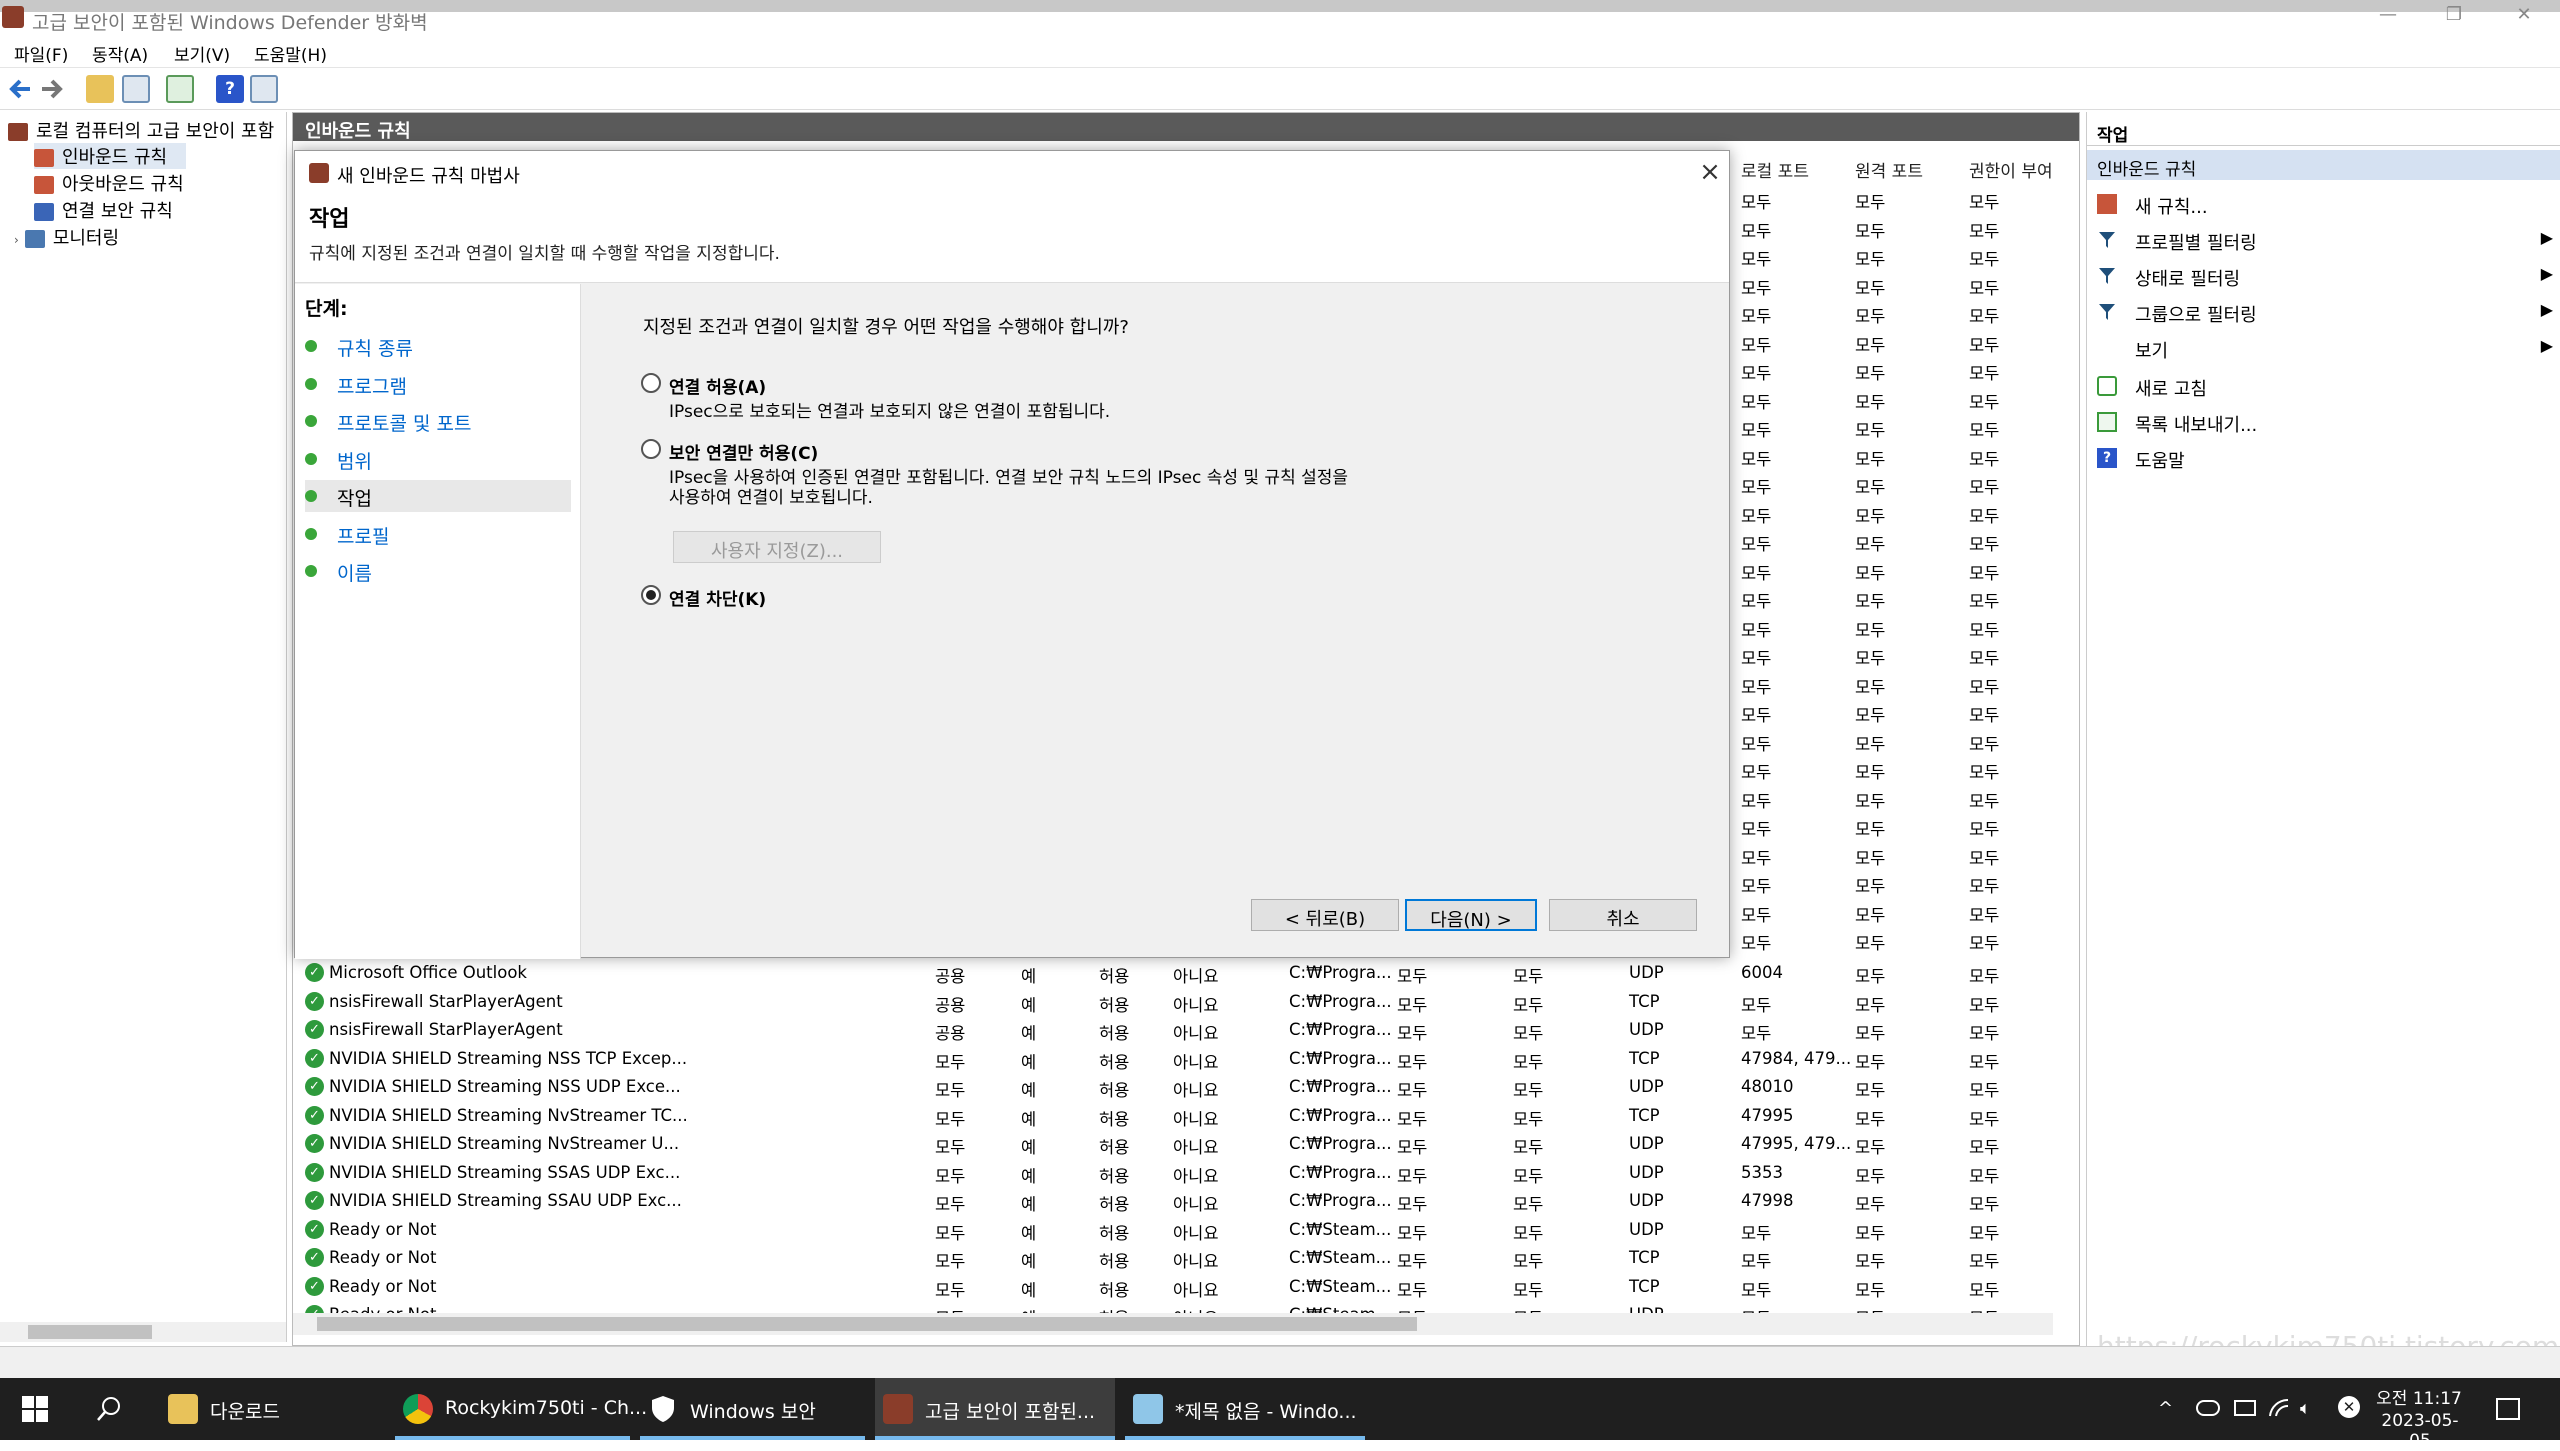  What do you see at coordinates (2279, 1408) in the screenshot?
I see `network-icon` at bounding box center [2279, 1408].